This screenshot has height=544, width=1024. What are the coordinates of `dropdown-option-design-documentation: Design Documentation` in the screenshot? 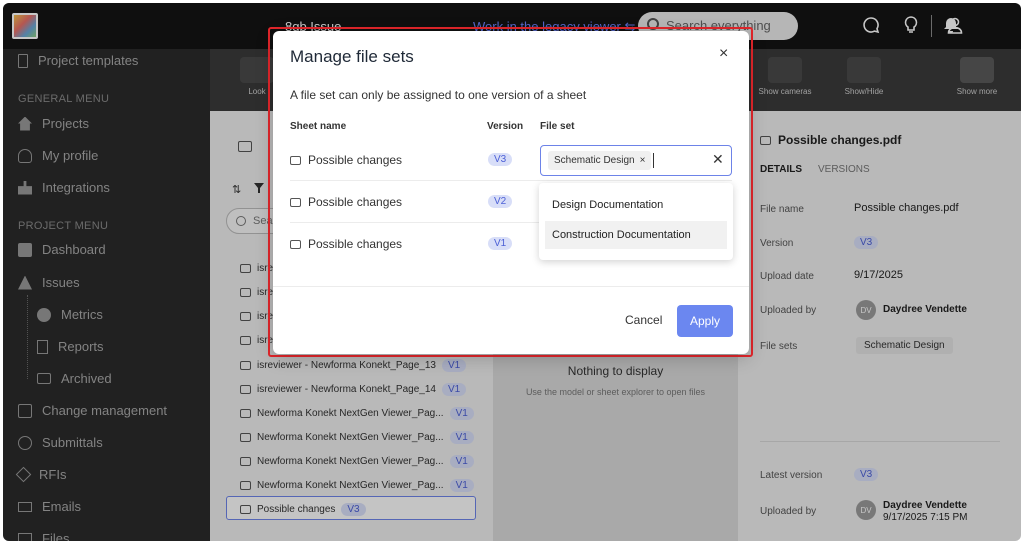 It's located at (636, 205).